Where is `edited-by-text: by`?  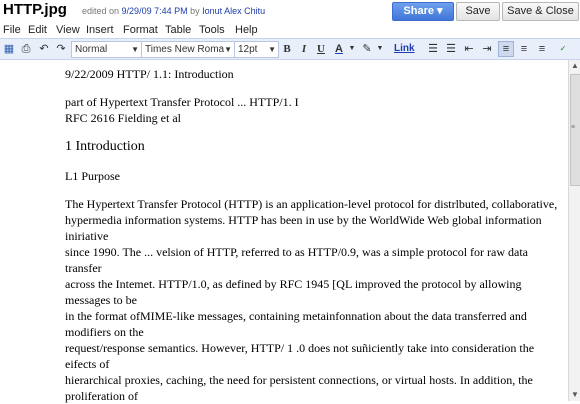
edited-by-text: by is located at coordinates (195, 11).